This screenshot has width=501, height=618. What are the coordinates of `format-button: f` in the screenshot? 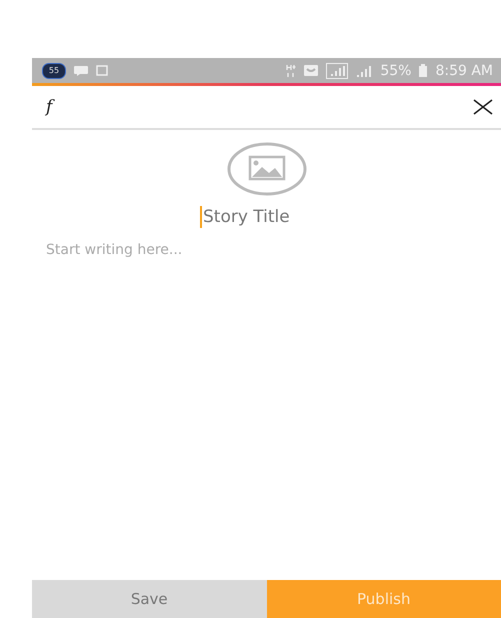 It's located at (49, 107).